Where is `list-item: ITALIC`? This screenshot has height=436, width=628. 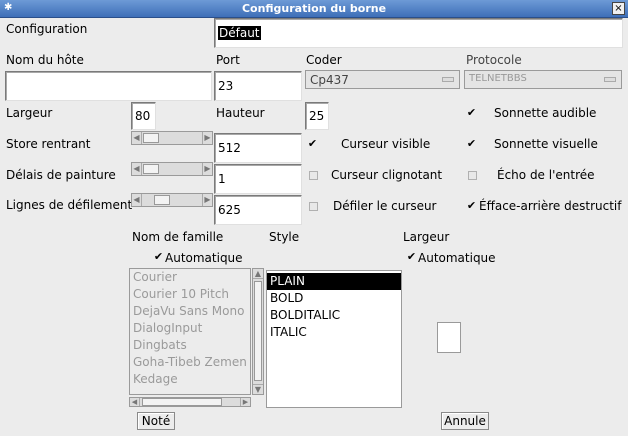
list-item: ITALIC is located at coordinates (334, 332).